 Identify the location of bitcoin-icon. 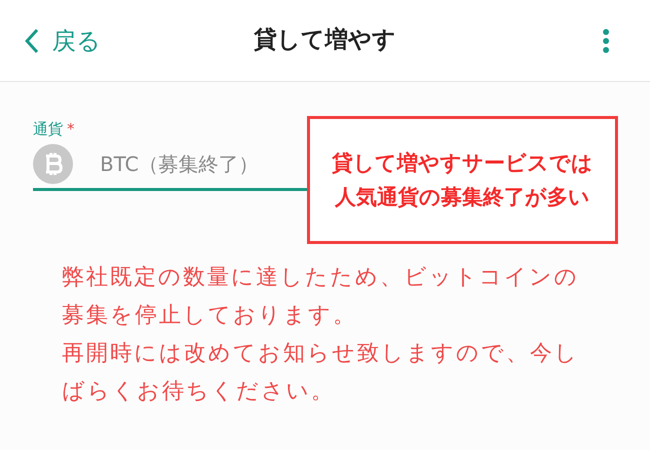
(53, 164).